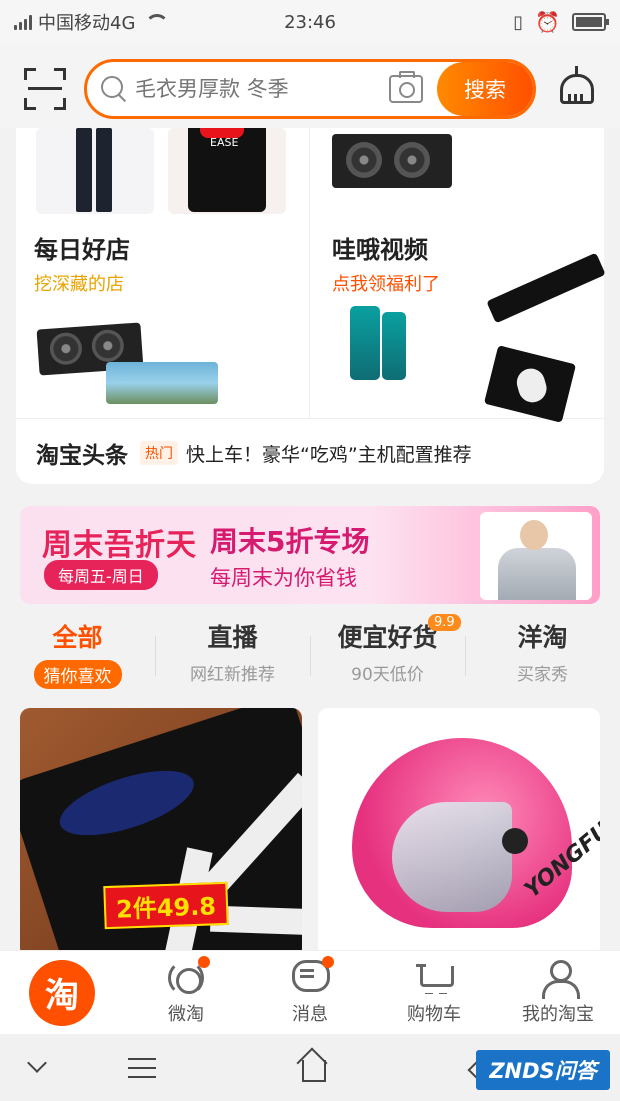 The image size is (620, 1101). What do you see at coordinates (82, 456) in the screenshot?
I see `headline-label: 淘宝头条` at bounding box center [82, 456].